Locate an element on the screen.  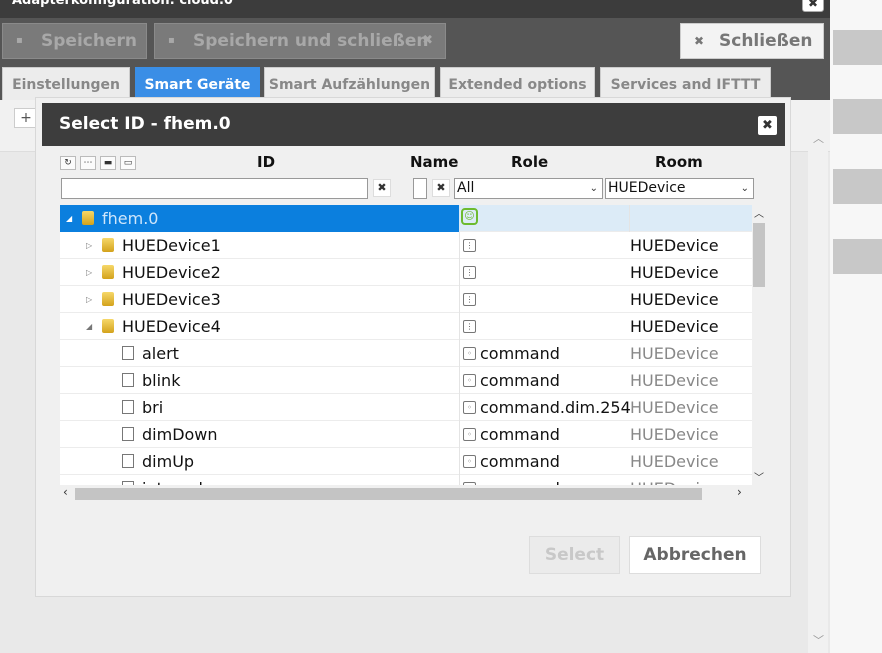
select-button: Select is located at coordinates (574, 555).